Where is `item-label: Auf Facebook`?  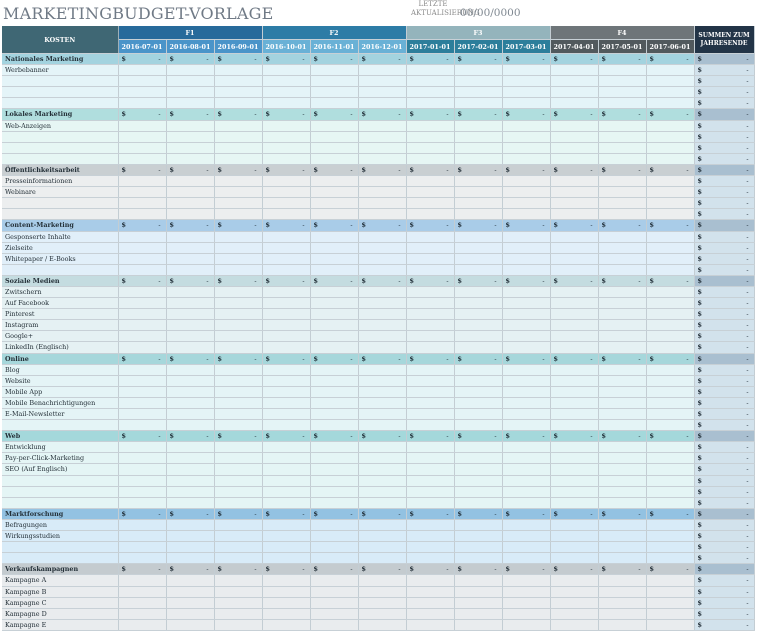
item-label: Auf Facebook is located at coordinates (60, 303).